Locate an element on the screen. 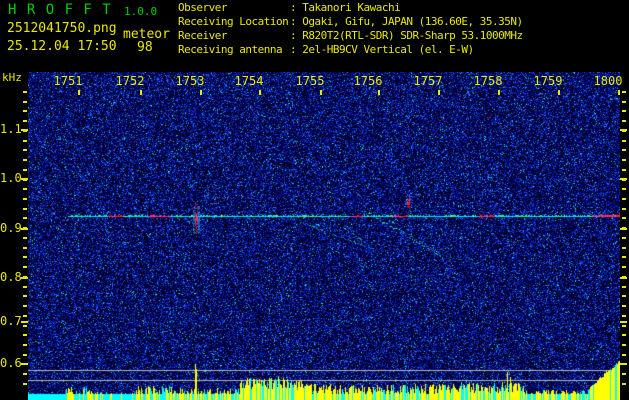 The image size is (629, 400). station-info-row: Observer : Takanori Kawachi is located at coordinates (289, 8).